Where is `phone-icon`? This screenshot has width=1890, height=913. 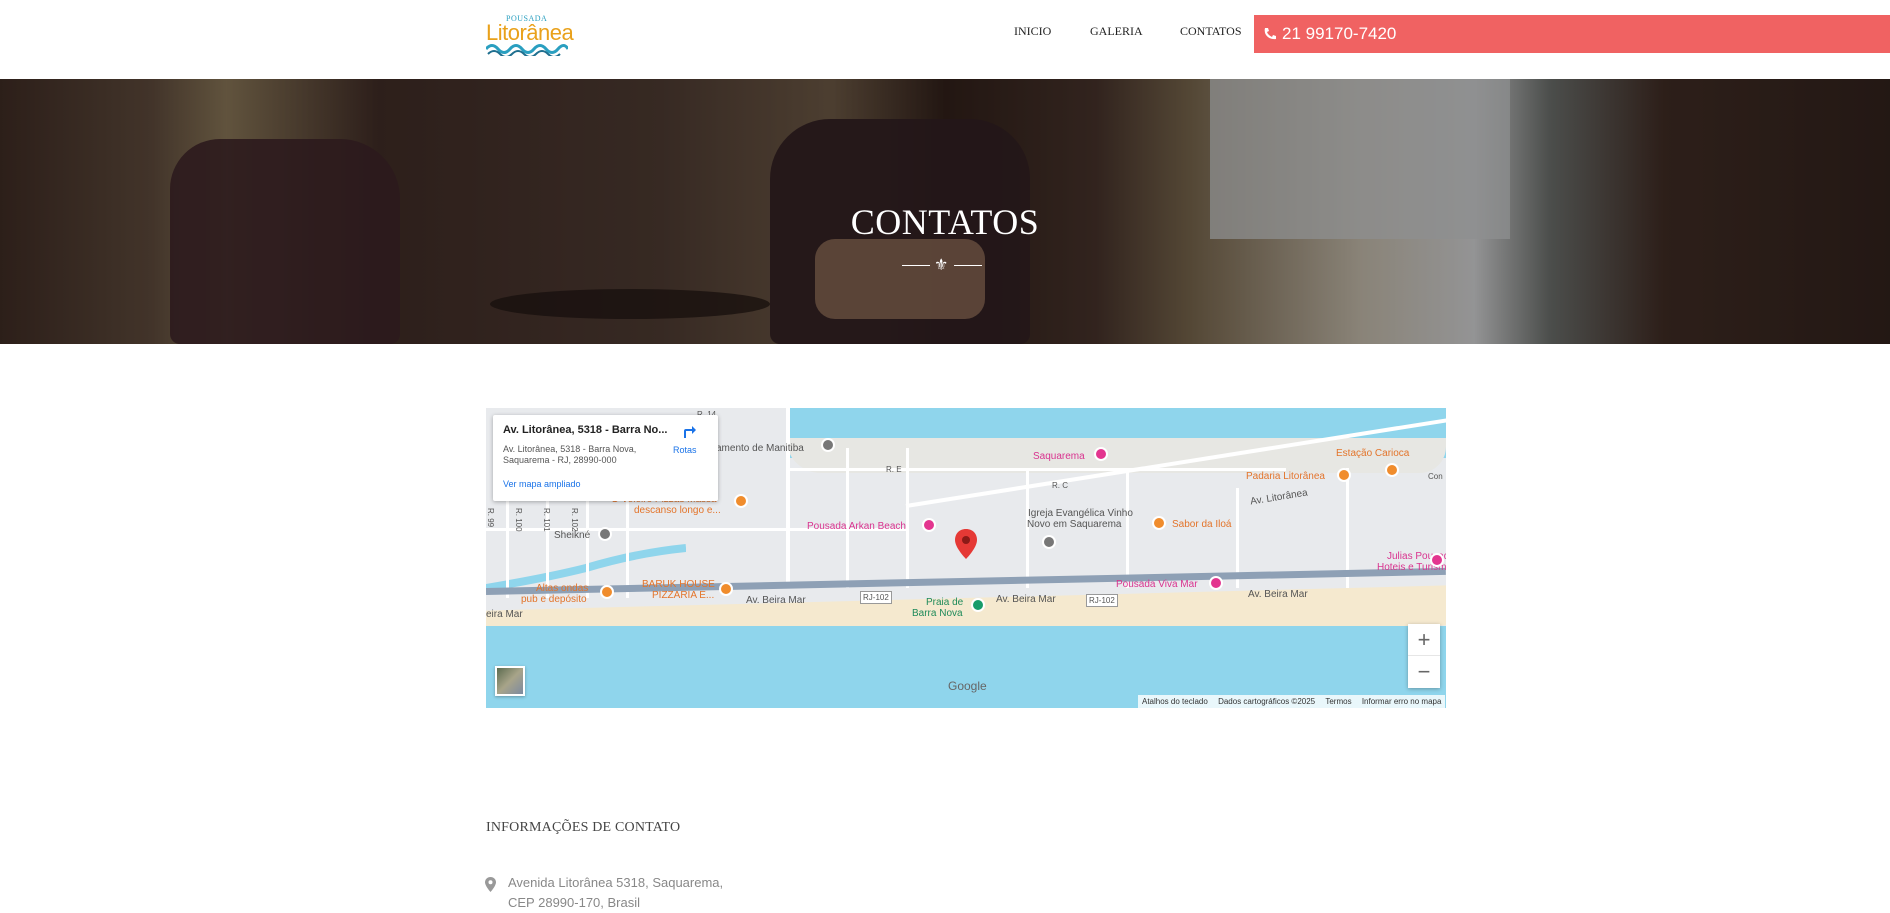 phone-icon is located at coordinates (1270, 34).